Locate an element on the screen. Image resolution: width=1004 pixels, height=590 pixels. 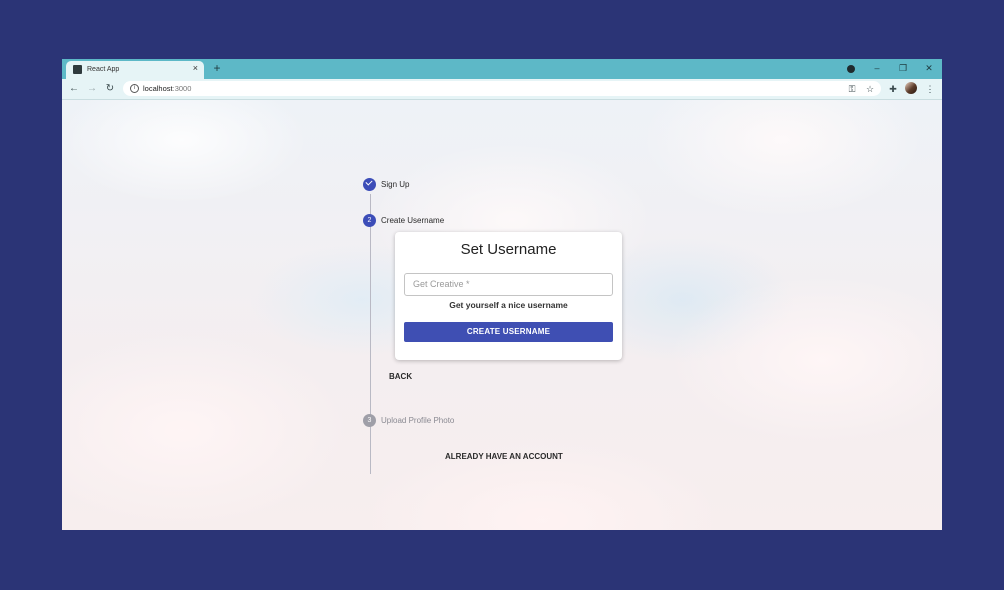
react-favicon-icon is located at coordinates (77, 69).